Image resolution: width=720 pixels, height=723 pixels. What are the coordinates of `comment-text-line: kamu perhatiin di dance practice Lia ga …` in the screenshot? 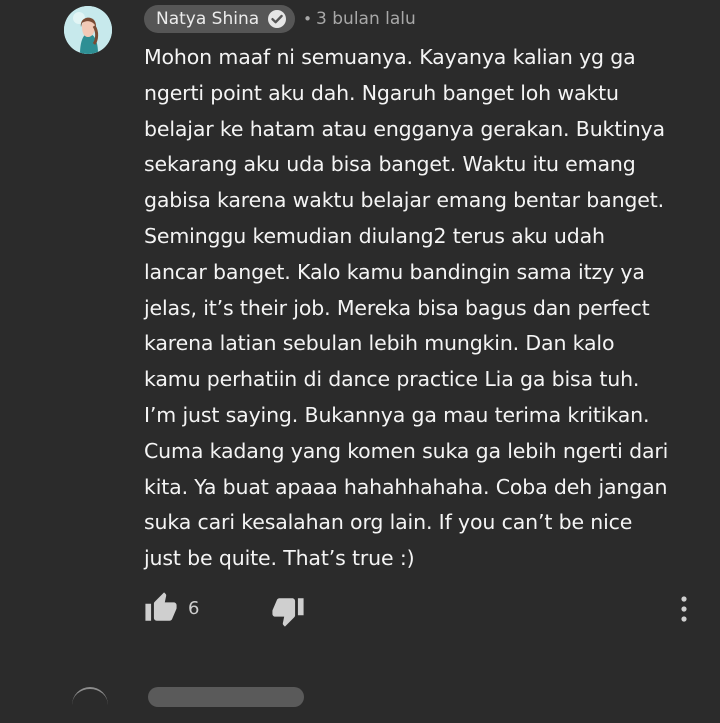 It's located at (392, 379).